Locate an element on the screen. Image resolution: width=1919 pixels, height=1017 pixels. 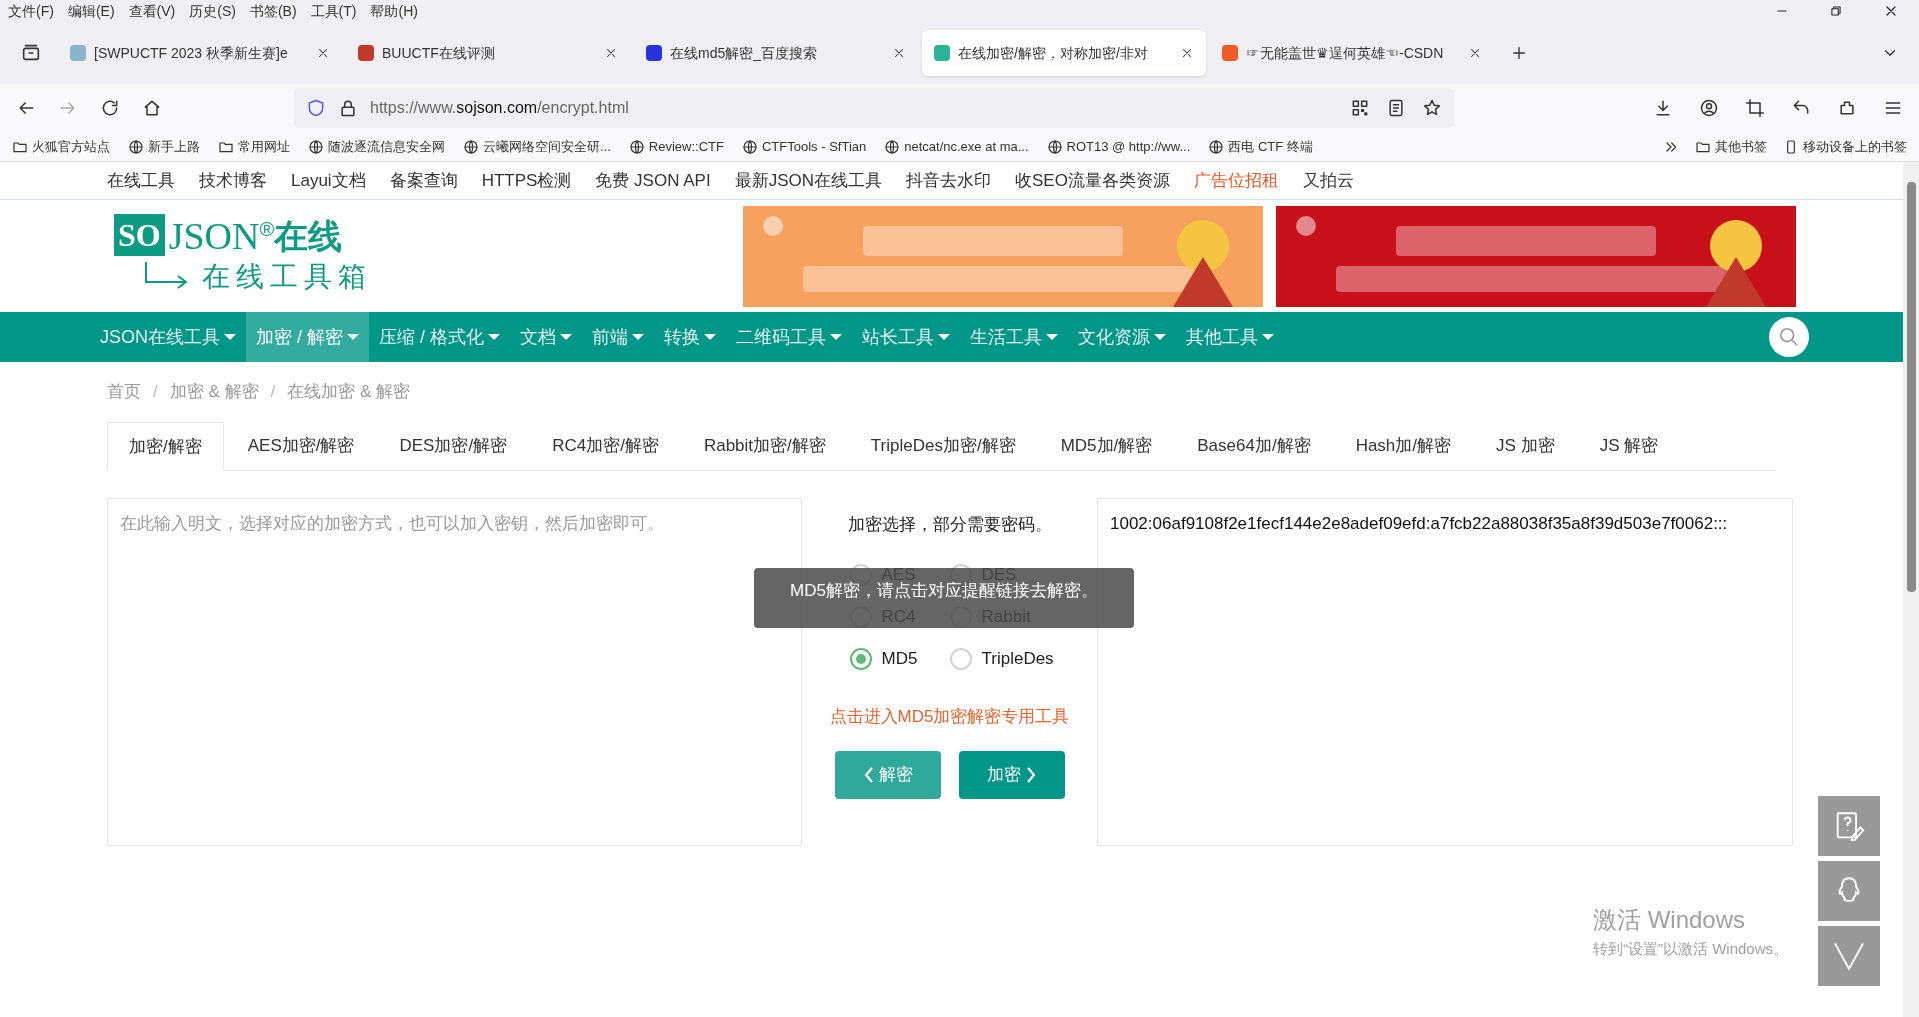
star-icon is located at coordinates (1432, 108).